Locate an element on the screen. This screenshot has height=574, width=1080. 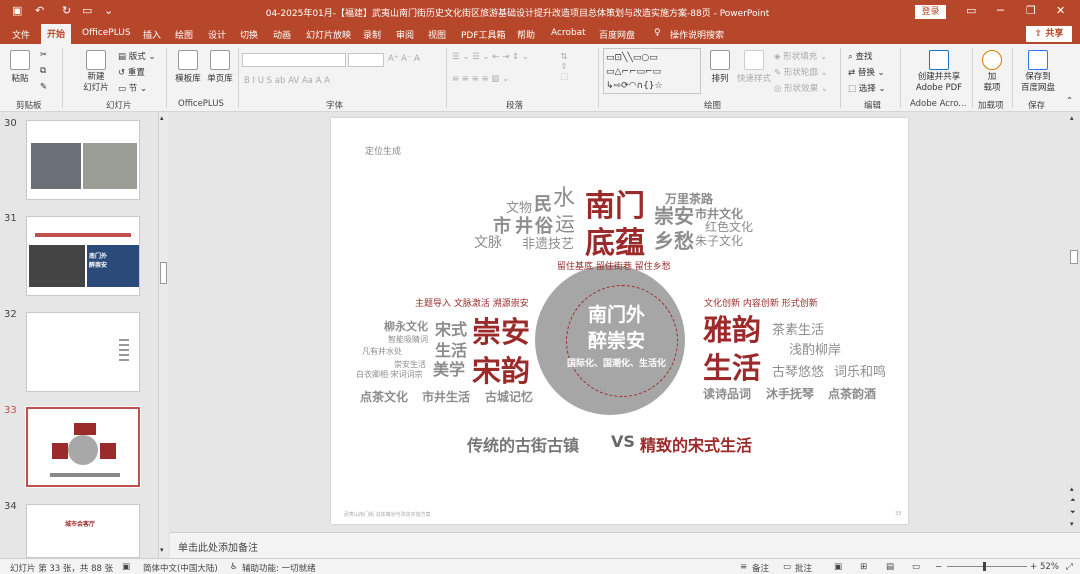
tab-insert: 插入 is located at coordinates (152, 34).